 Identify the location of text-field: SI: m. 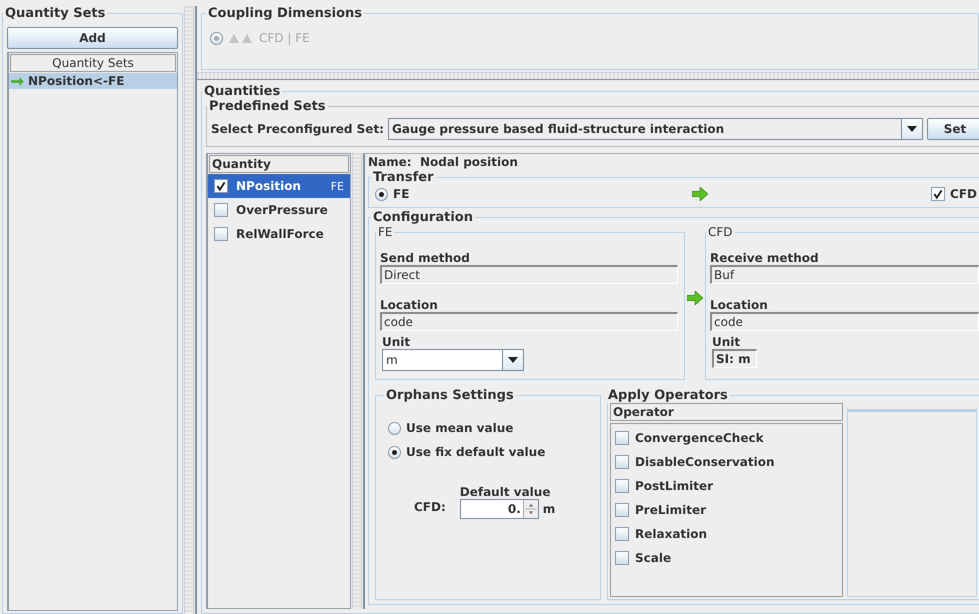
(734, 358).